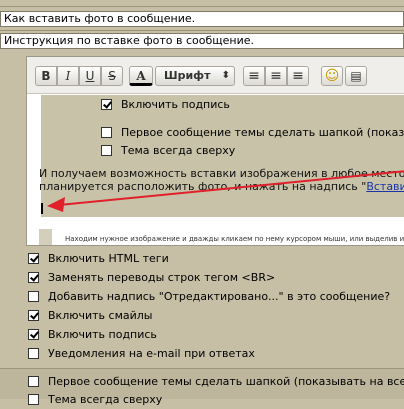 The width and height of the screenshot is (404, 409). Describe the element at coordinates (108, 258) in the screenshot. I see `option-label: Включить HTML теги` at that location.